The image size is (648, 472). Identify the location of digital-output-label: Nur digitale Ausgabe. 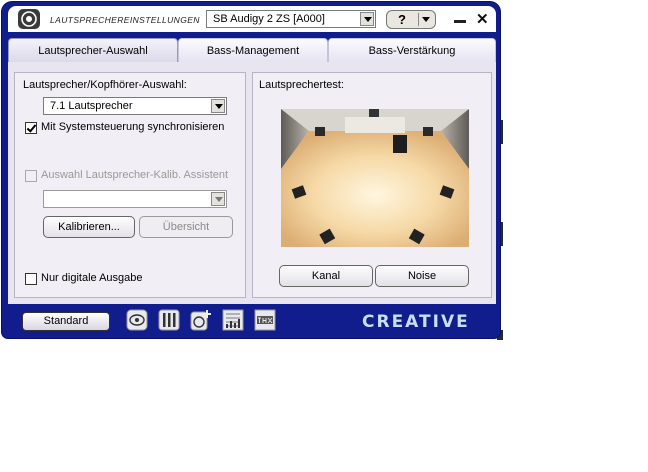
(92, 278).